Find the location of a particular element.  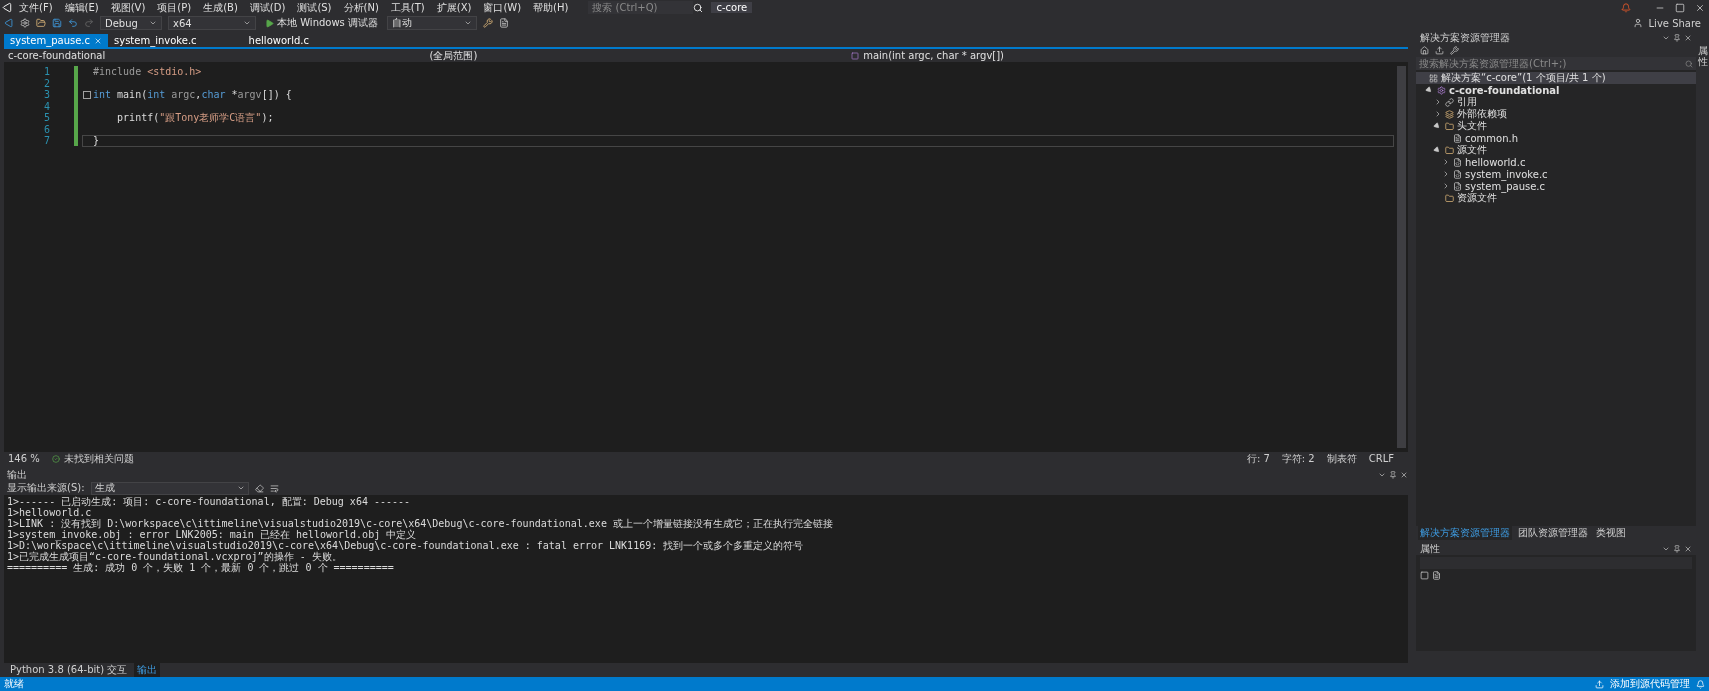

output-line: 1>已完成生成项目“c-core-foundational.vcxproj”的操作 - 失败。 is located at coordinates (174, 556).